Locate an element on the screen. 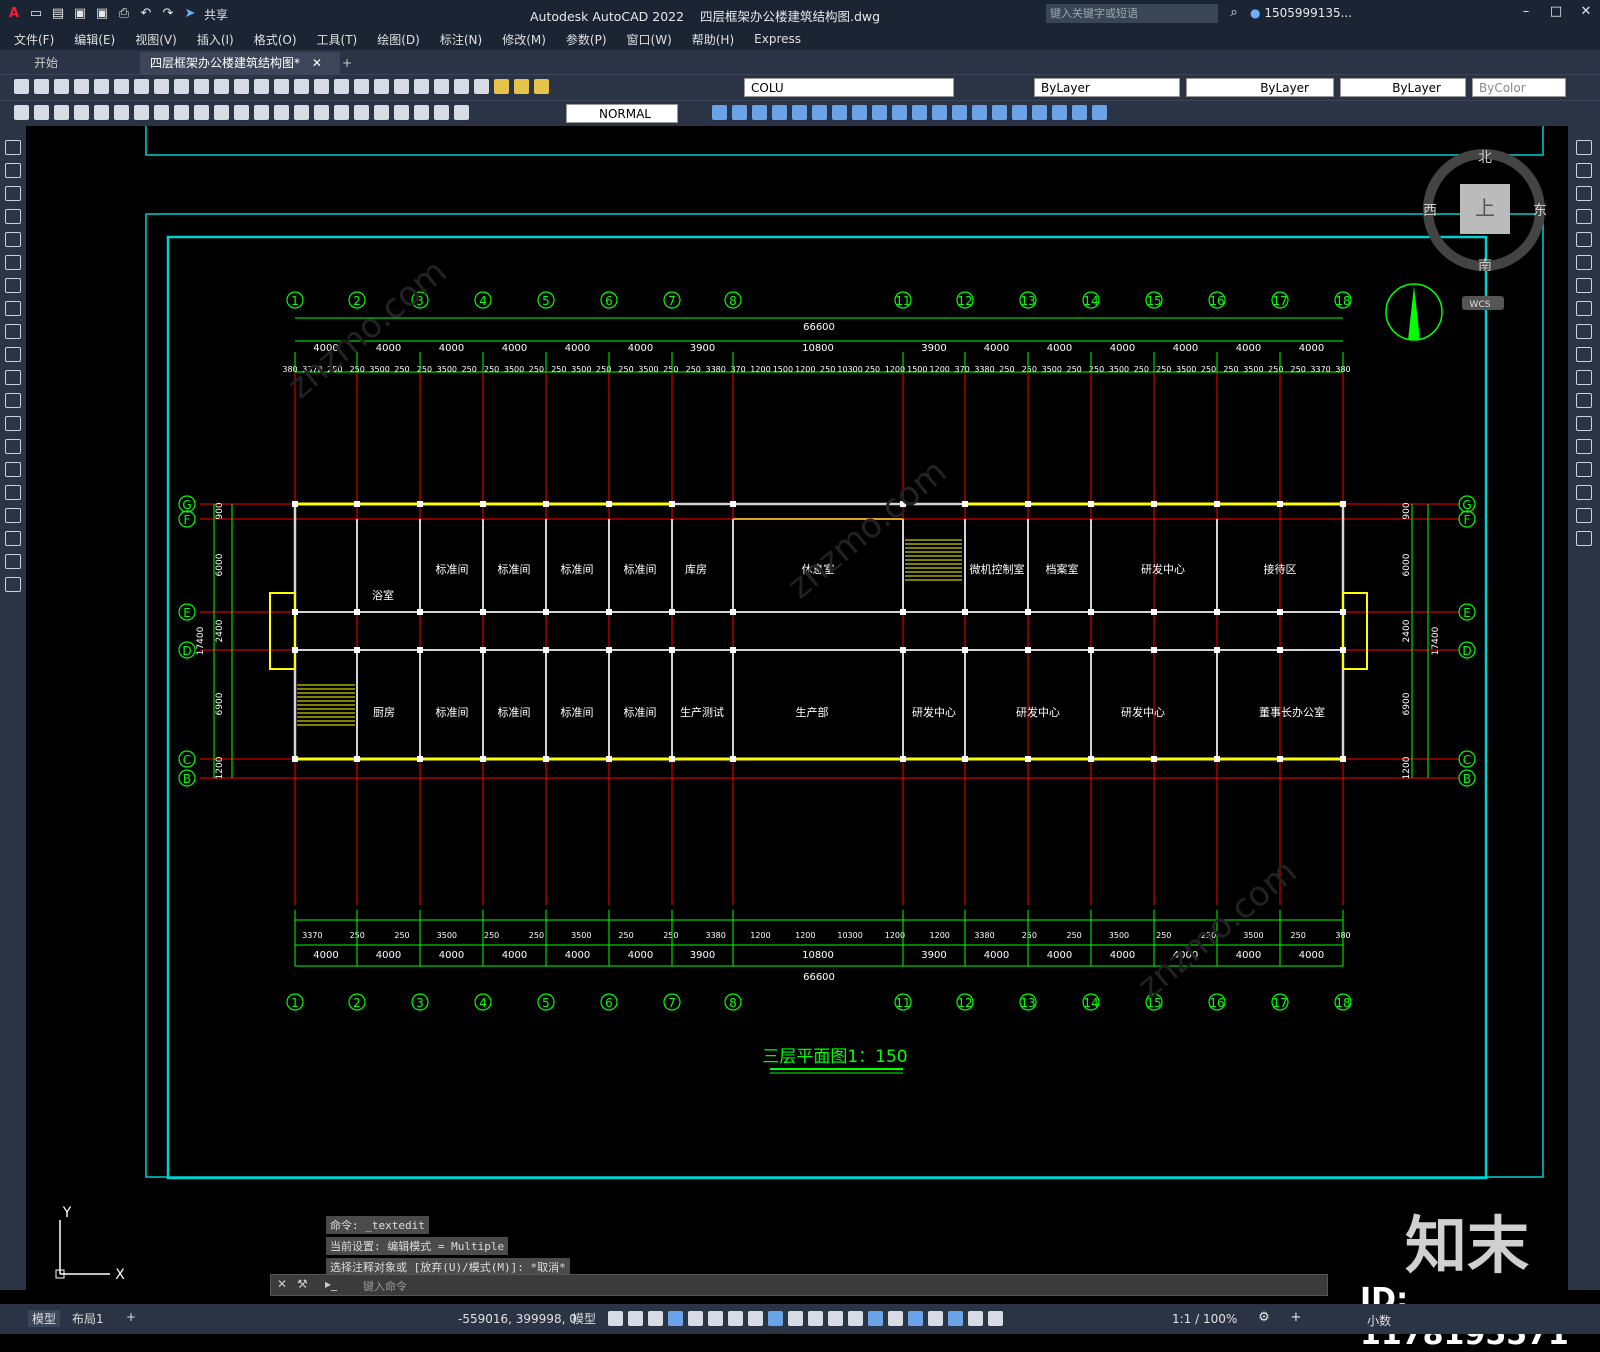 The height and width of the screenshot is (1352, 1600). modify-tools is located at coordinates (909, 112).